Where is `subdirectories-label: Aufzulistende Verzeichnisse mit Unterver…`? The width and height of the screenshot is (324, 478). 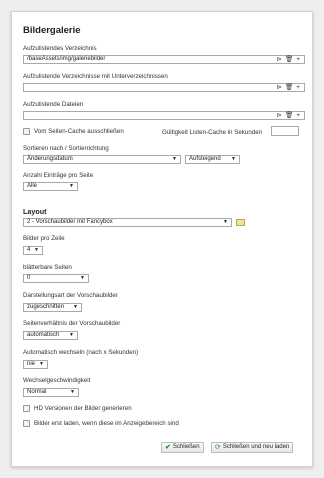
subdirectories-label: Aufzulistende Verzeichnisse mit Unterver… is located at coordinates (95, 76).